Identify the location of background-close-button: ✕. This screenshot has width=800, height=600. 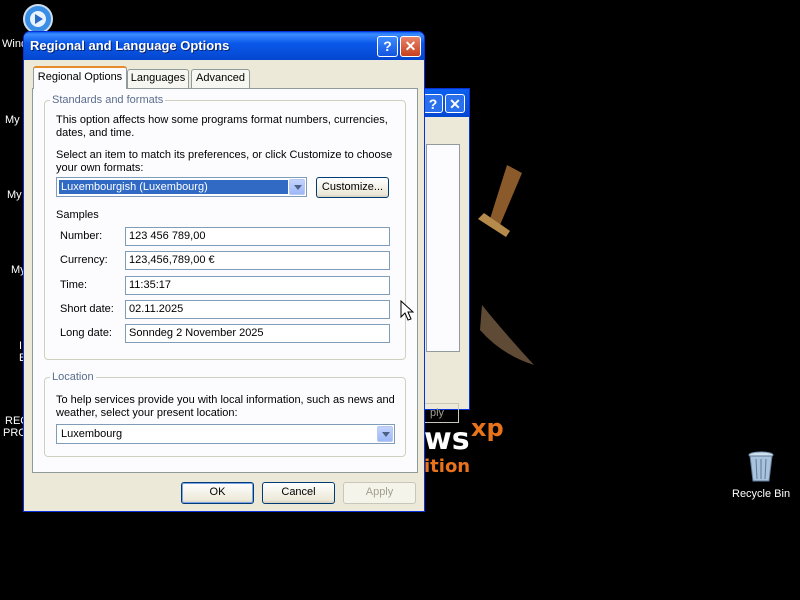
(455, 103).